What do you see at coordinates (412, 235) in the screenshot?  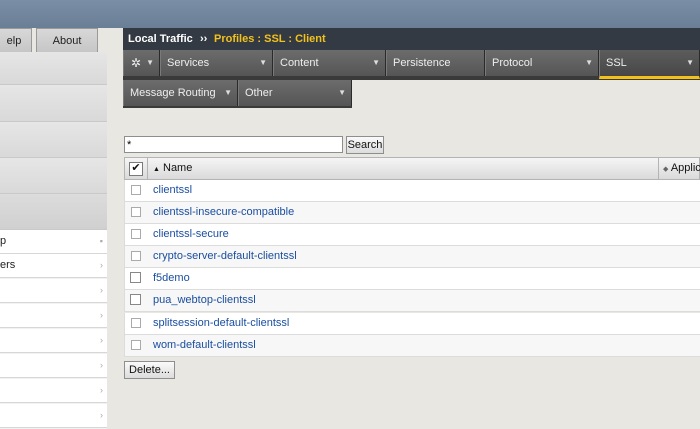 I see `table-row: clientssl-secure` at bounding box center [412, 235].